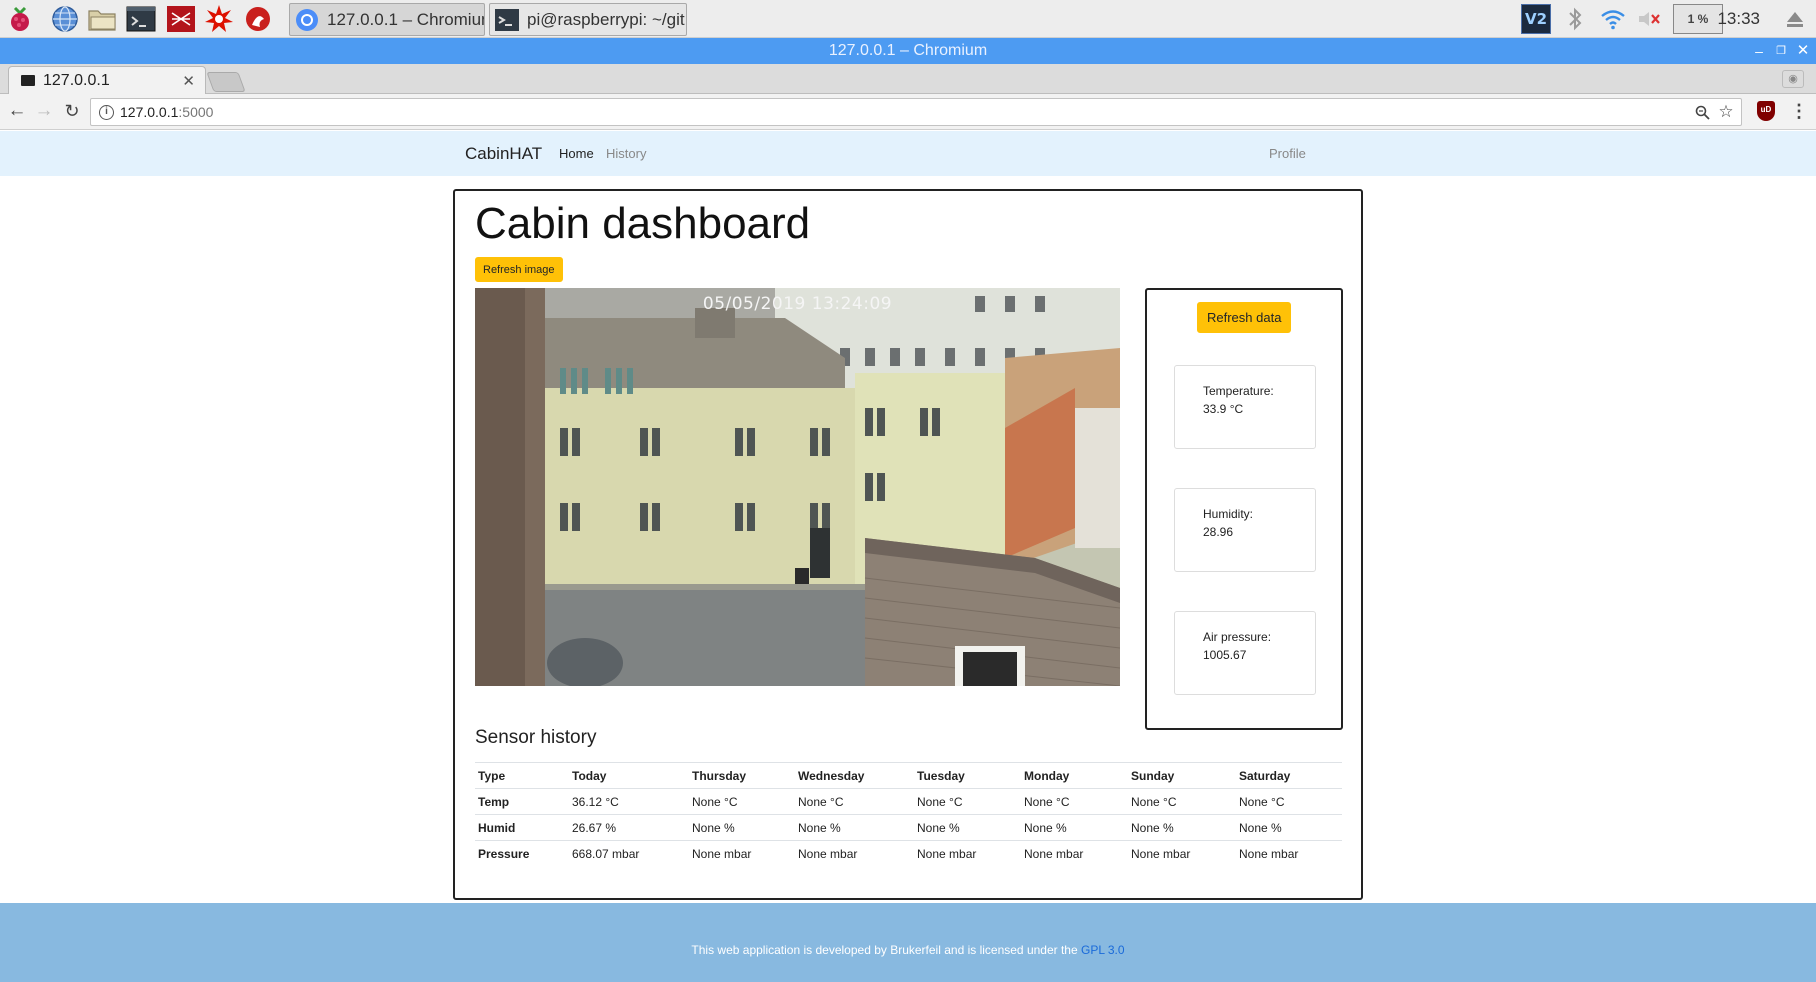 The image size is (1816, 982). I want to click on sensor-card-air-pressure: Air pressure: 1005.67, so click(1245, 653).